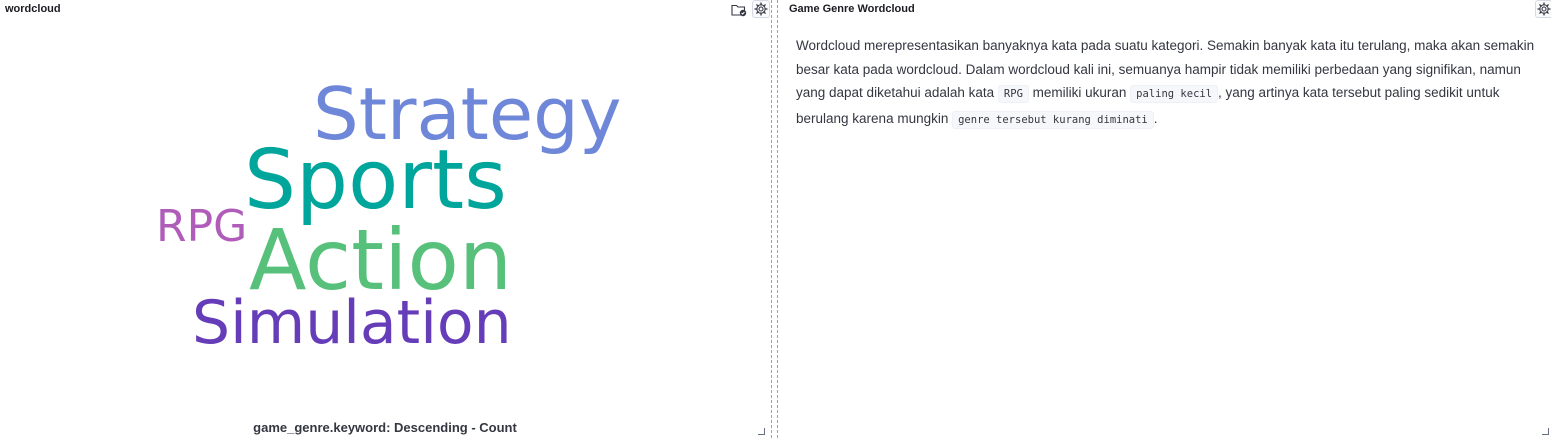  I want to click on word-simulation: Simulation, so click(352, 323).